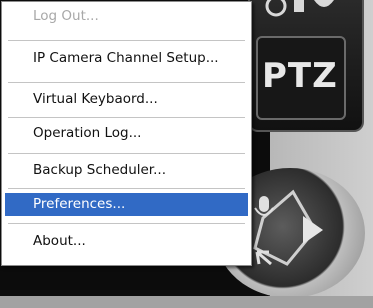  What do you see at coordinates (264, 206) in the screenshot?
I see `microphone-icon` at bounding box center [264, 206].